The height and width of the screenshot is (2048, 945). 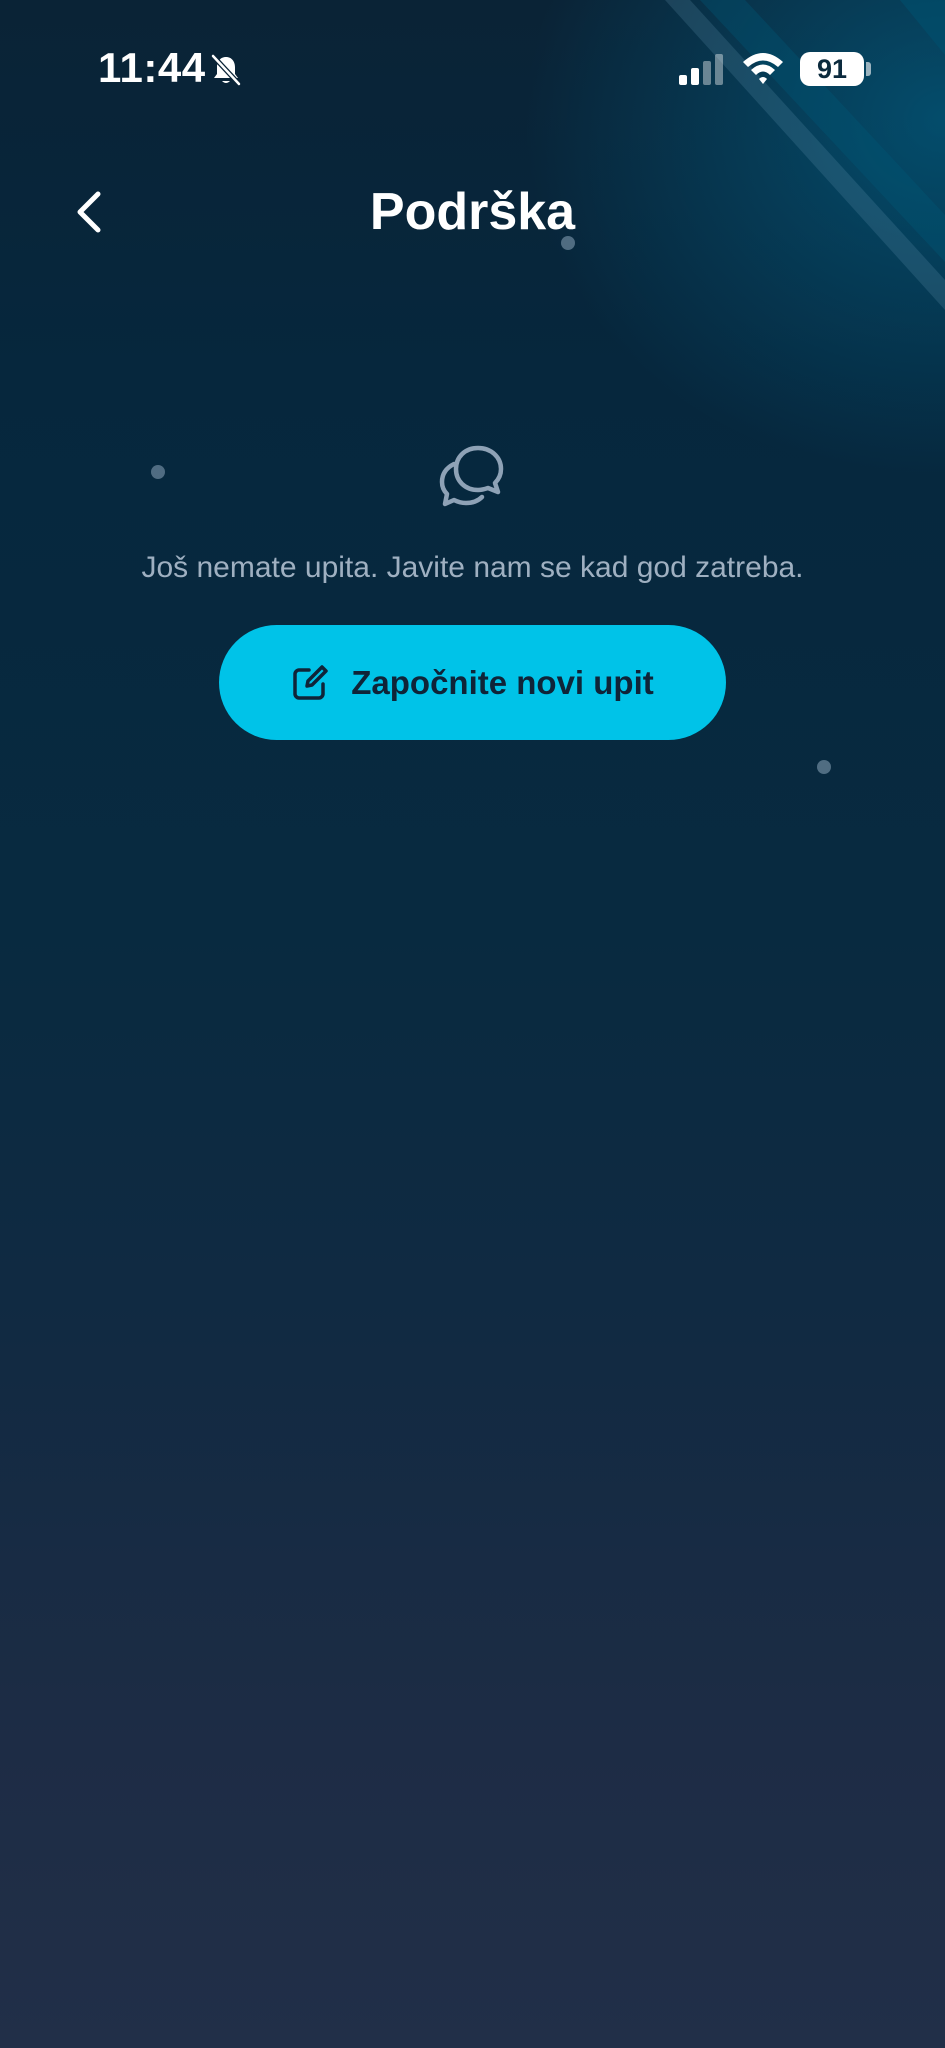 What do you see at coordinates (152, 67) in the screenshot?
I see `status-time: 11:44` at bounding box center [152, 67].